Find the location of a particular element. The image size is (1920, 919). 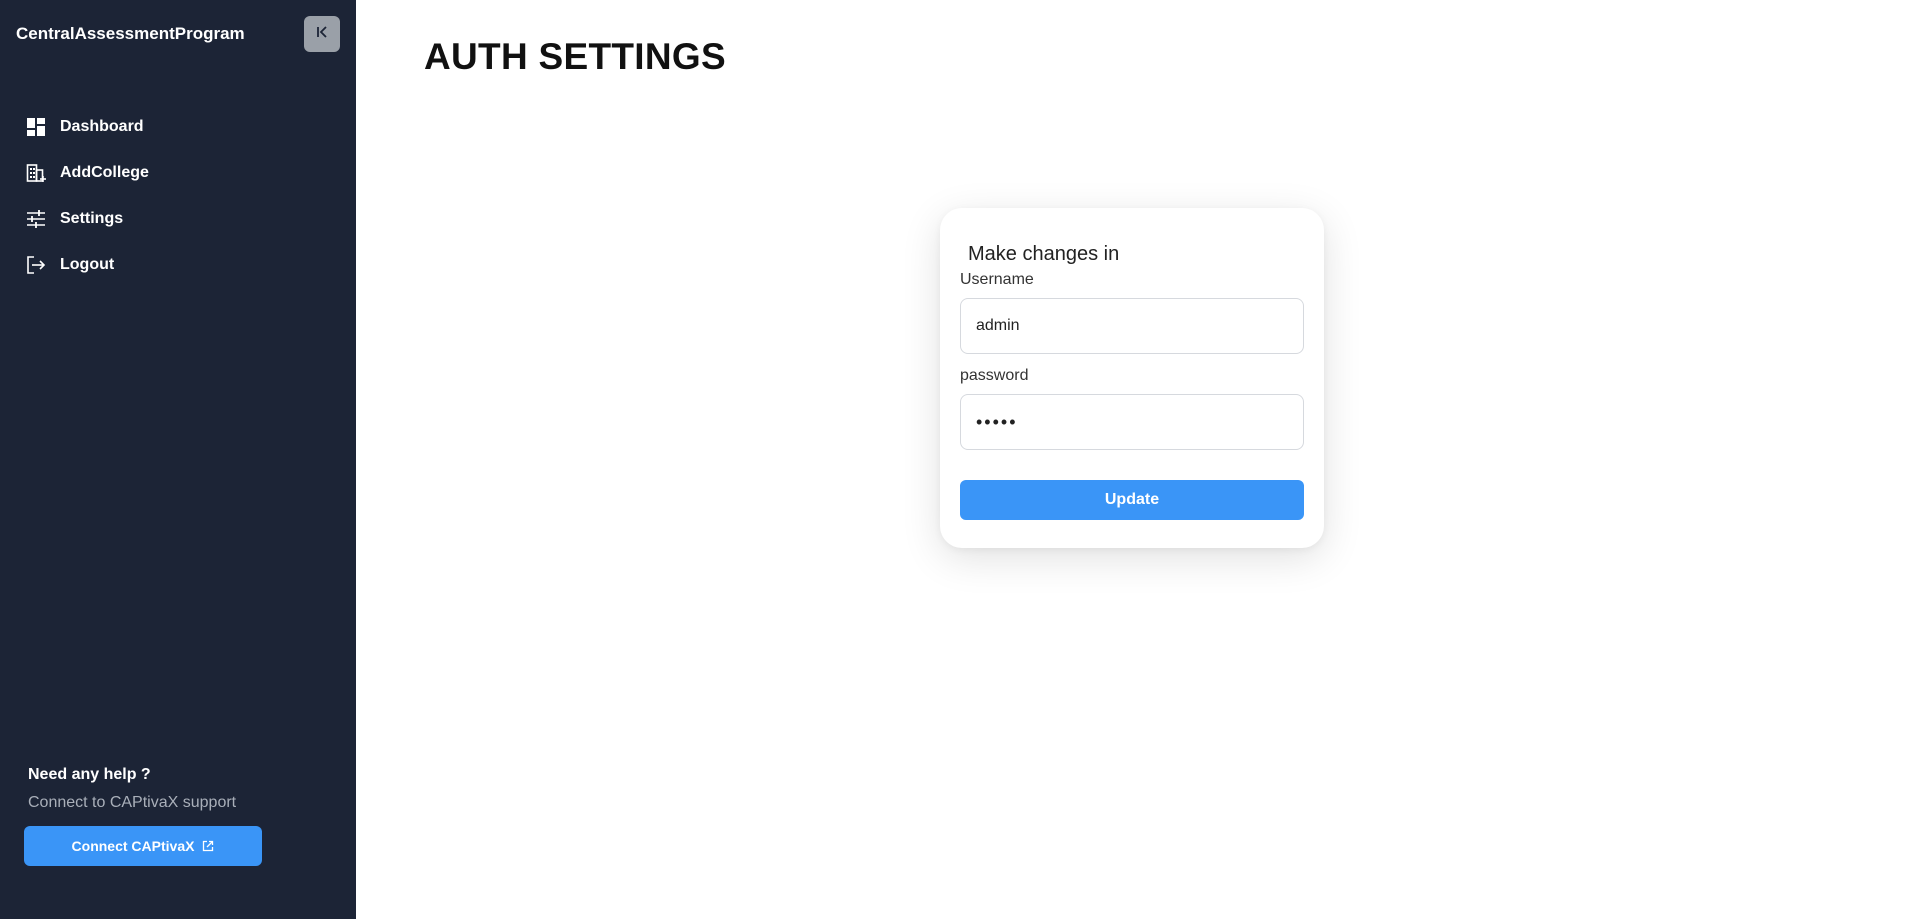

sidebar-item-dashboard: Dashboard is located at coordinates (178, 127).